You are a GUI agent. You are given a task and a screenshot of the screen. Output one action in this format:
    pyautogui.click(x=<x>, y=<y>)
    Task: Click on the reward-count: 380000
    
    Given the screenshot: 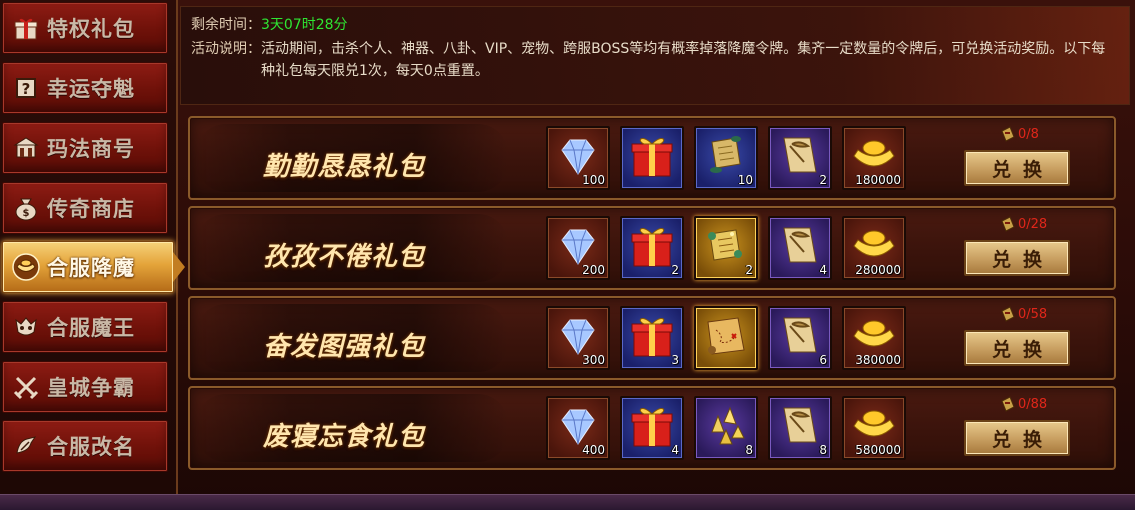 What is the action you would take?
    pyautogui.click(x=878, y=360)
    